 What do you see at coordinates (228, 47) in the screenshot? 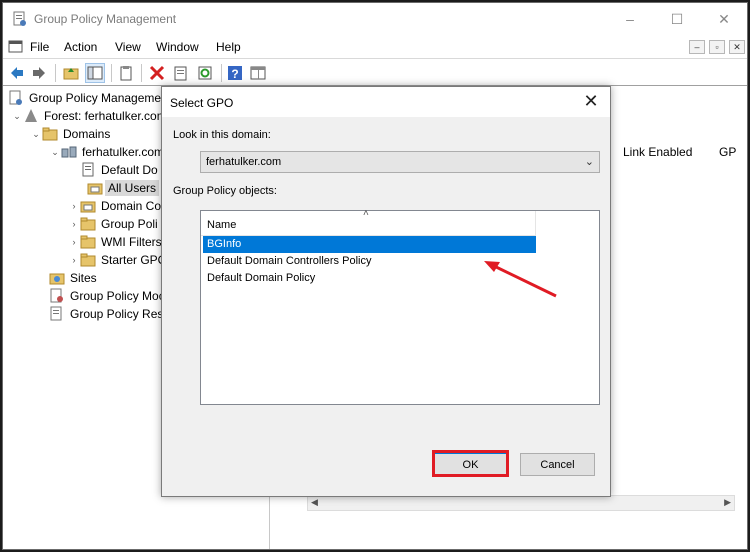
I see `menu-help: Help` at bounding box center [228, 47].